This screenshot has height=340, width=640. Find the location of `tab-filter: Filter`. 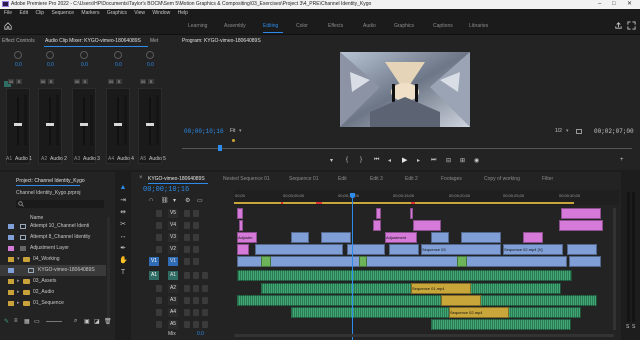

tab-filter: Filter is located at coordinates (547, 179).